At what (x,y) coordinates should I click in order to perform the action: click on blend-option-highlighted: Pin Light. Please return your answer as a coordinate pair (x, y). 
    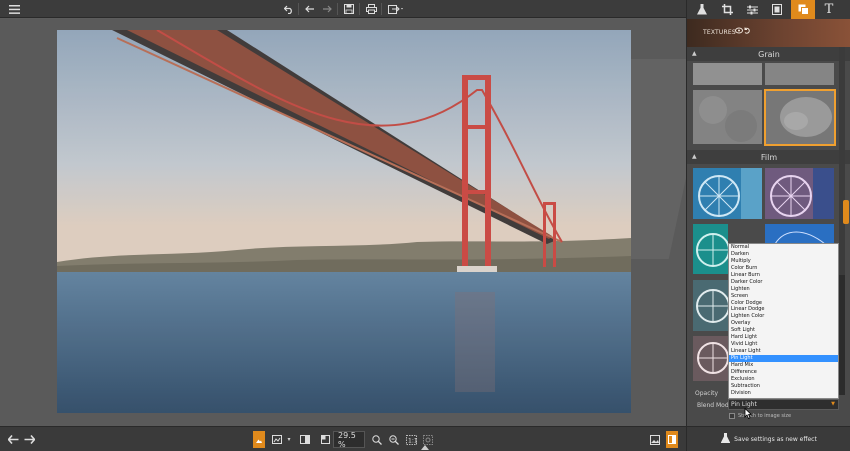
    Looking at the image, I should click on (783, 358).